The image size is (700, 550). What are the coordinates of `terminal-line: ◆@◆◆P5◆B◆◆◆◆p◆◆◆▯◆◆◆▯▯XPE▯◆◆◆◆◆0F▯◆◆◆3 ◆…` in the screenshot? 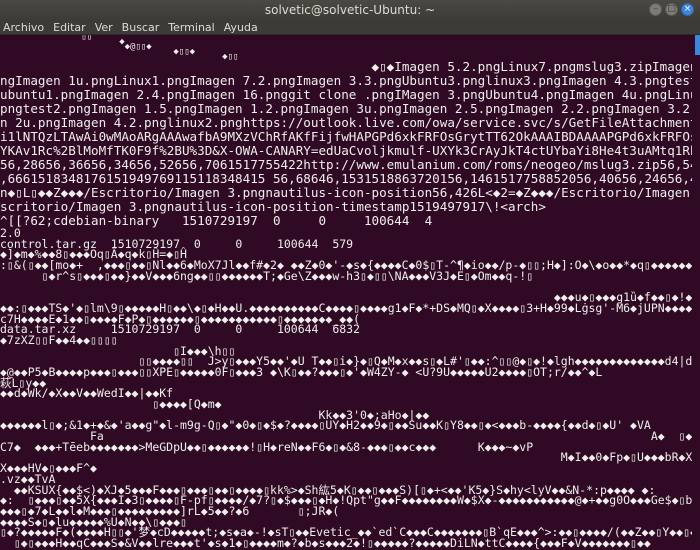 It's located at (301, 371).